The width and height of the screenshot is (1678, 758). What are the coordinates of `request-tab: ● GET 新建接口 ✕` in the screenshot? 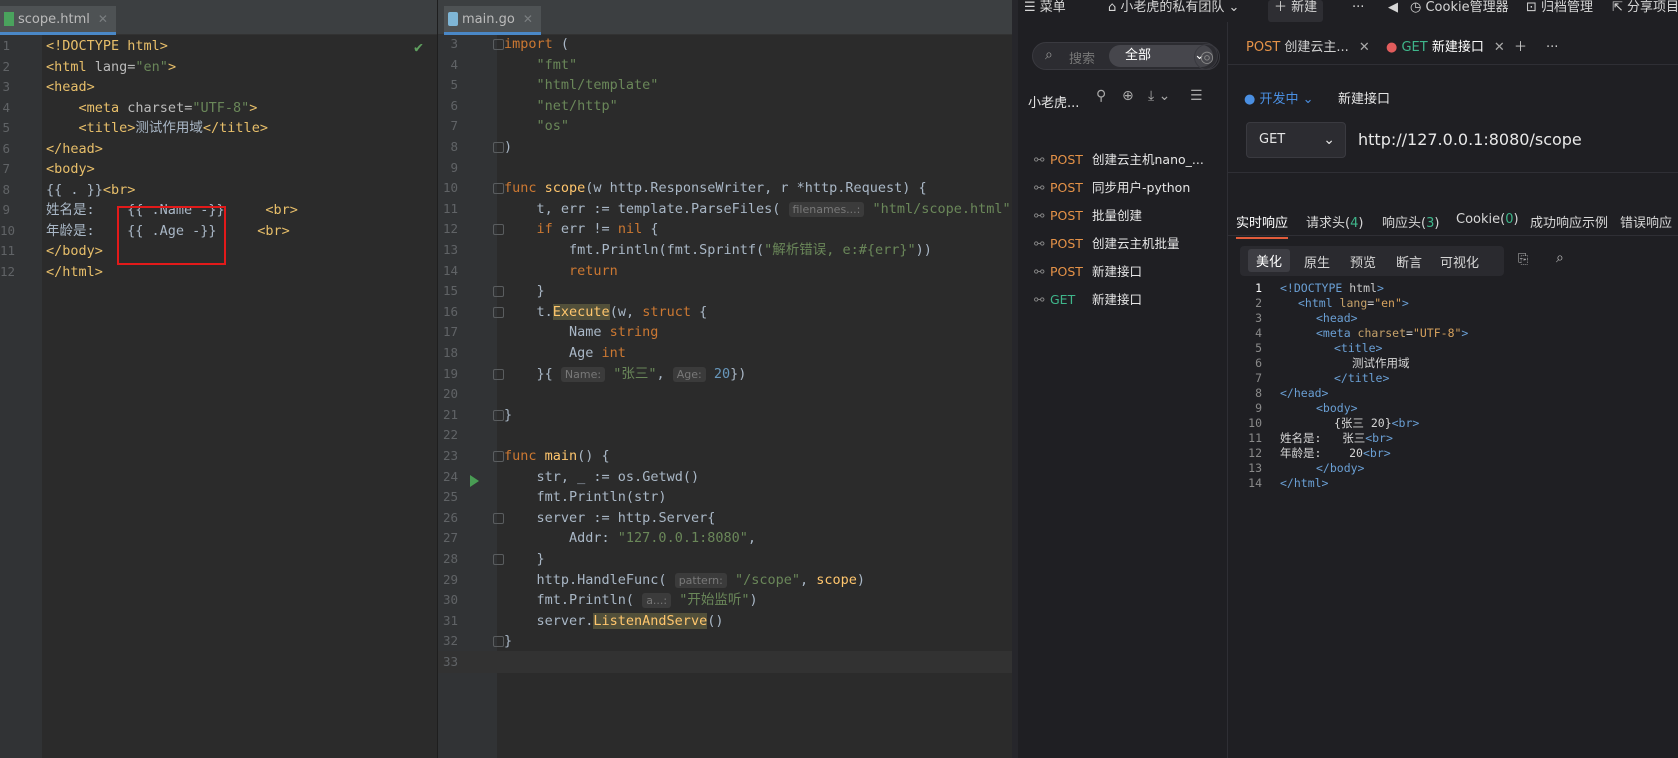 It's located at (1445, 48).